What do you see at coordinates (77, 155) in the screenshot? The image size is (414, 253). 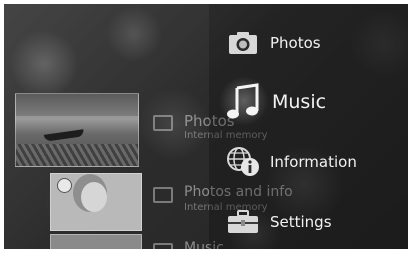 I see `thumbnail-leaves` at bounding box center [77, 155].